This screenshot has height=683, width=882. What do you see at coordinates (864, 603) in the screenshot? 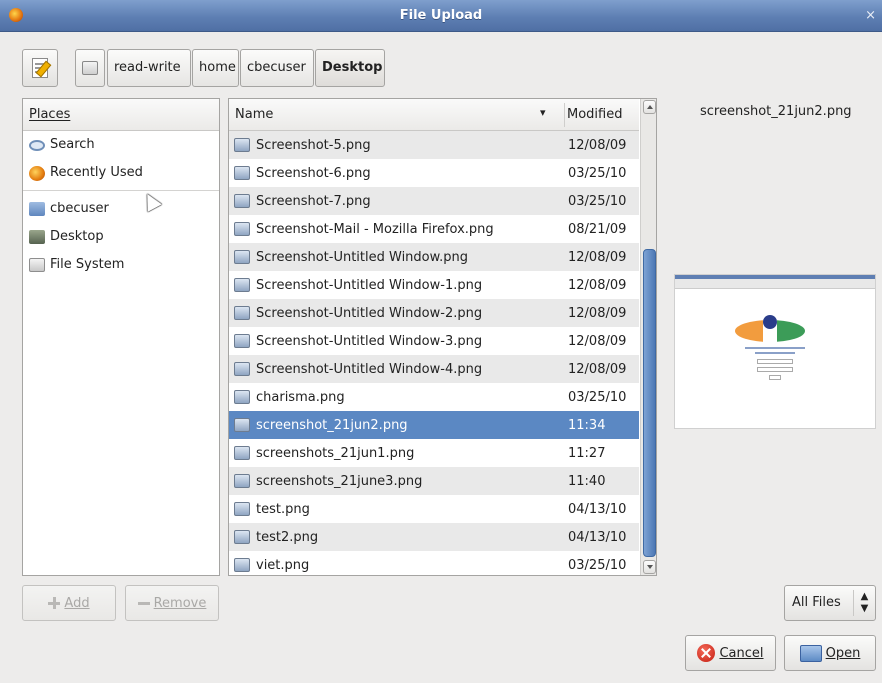
I see `updown-chevron-icon: ▲ ▼` at bounding box center [864, 603].